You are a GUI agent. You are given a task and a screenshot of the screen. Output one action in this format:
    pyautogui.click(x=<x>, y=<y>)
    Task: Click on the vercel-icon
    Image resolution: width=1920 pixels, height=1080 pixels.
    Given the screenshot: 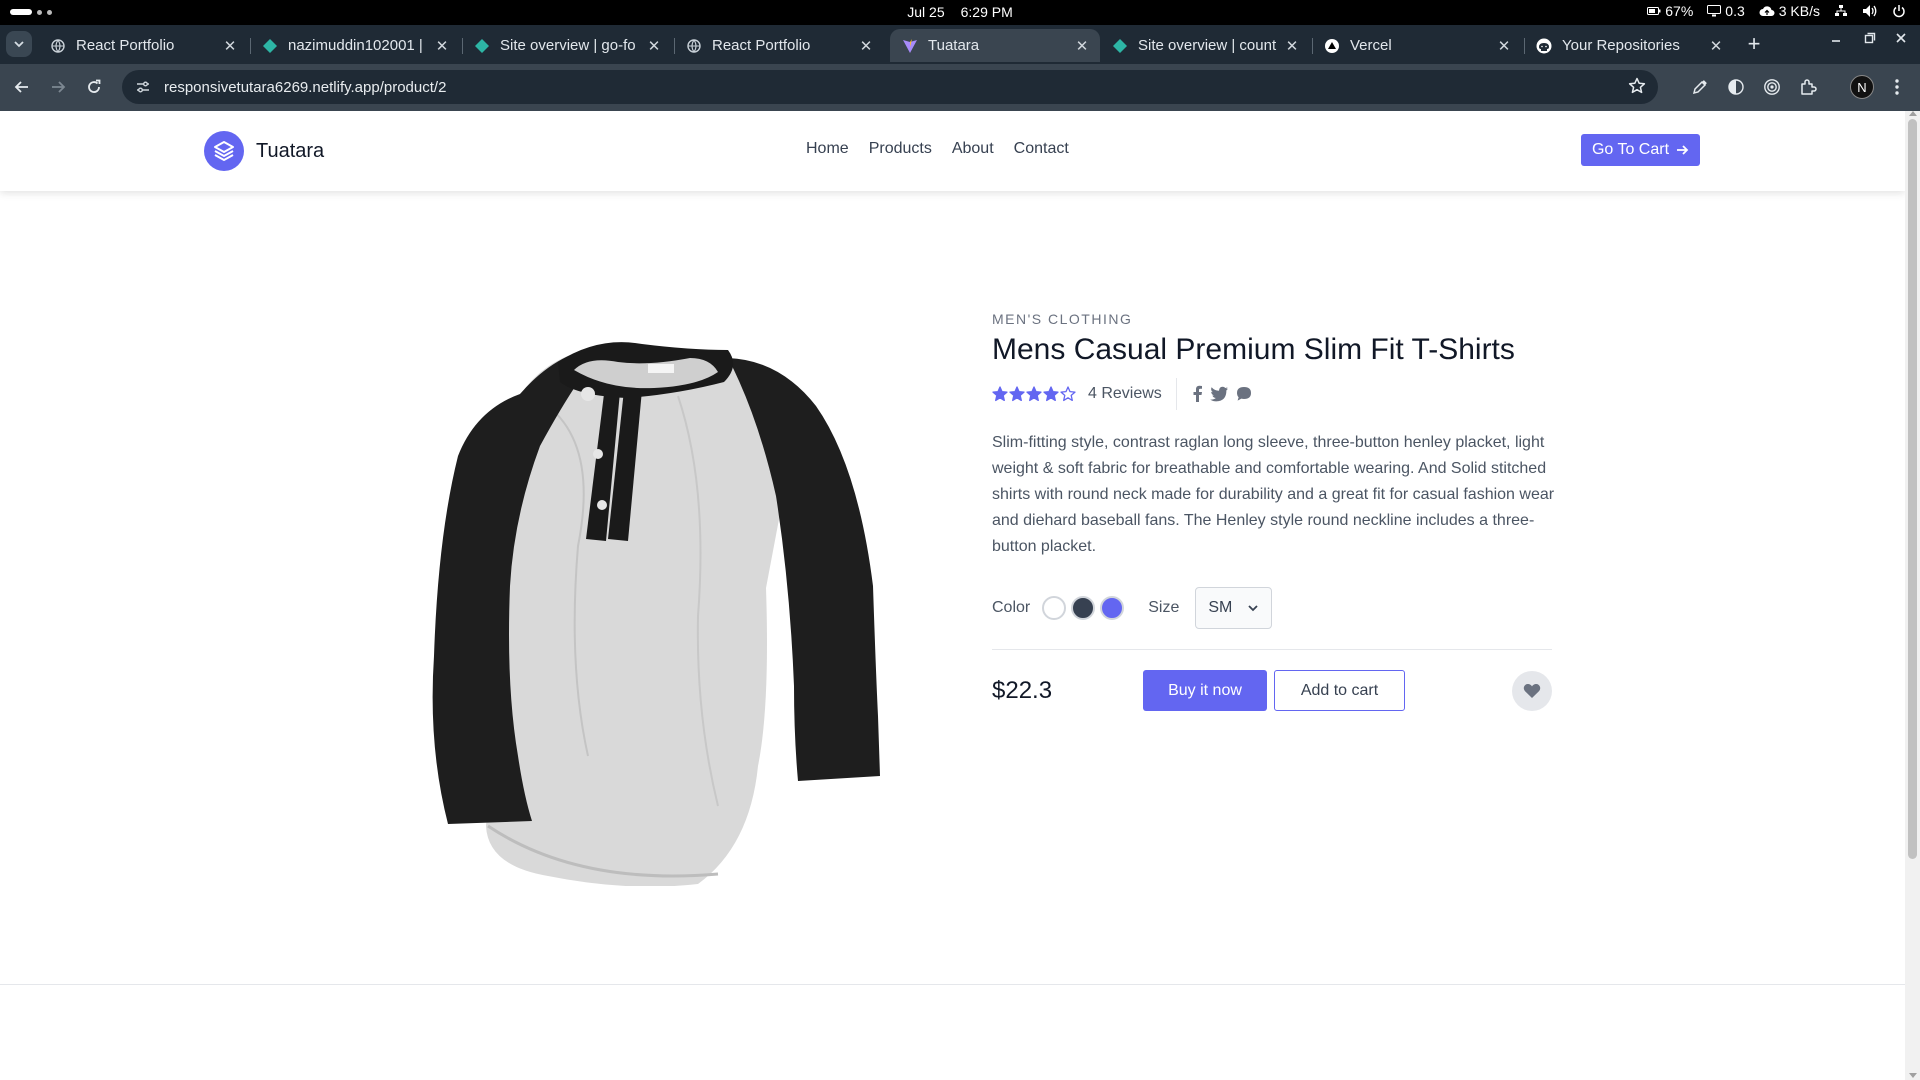 What is the action you would take?
    pyautogui.click(x=1332, y=46)
    